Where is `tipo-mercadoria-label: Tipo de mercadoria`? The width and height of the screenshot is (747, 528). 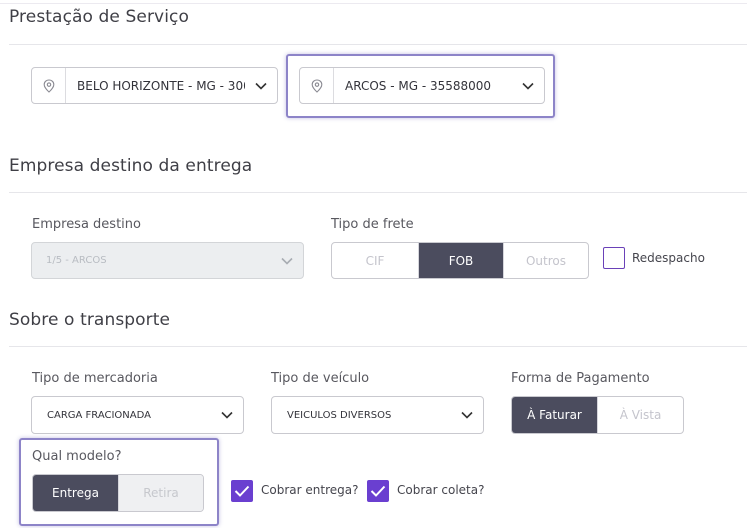 tipo-mercadoria-label: Tipo de mercadoria is located at coordinates (95, 378).